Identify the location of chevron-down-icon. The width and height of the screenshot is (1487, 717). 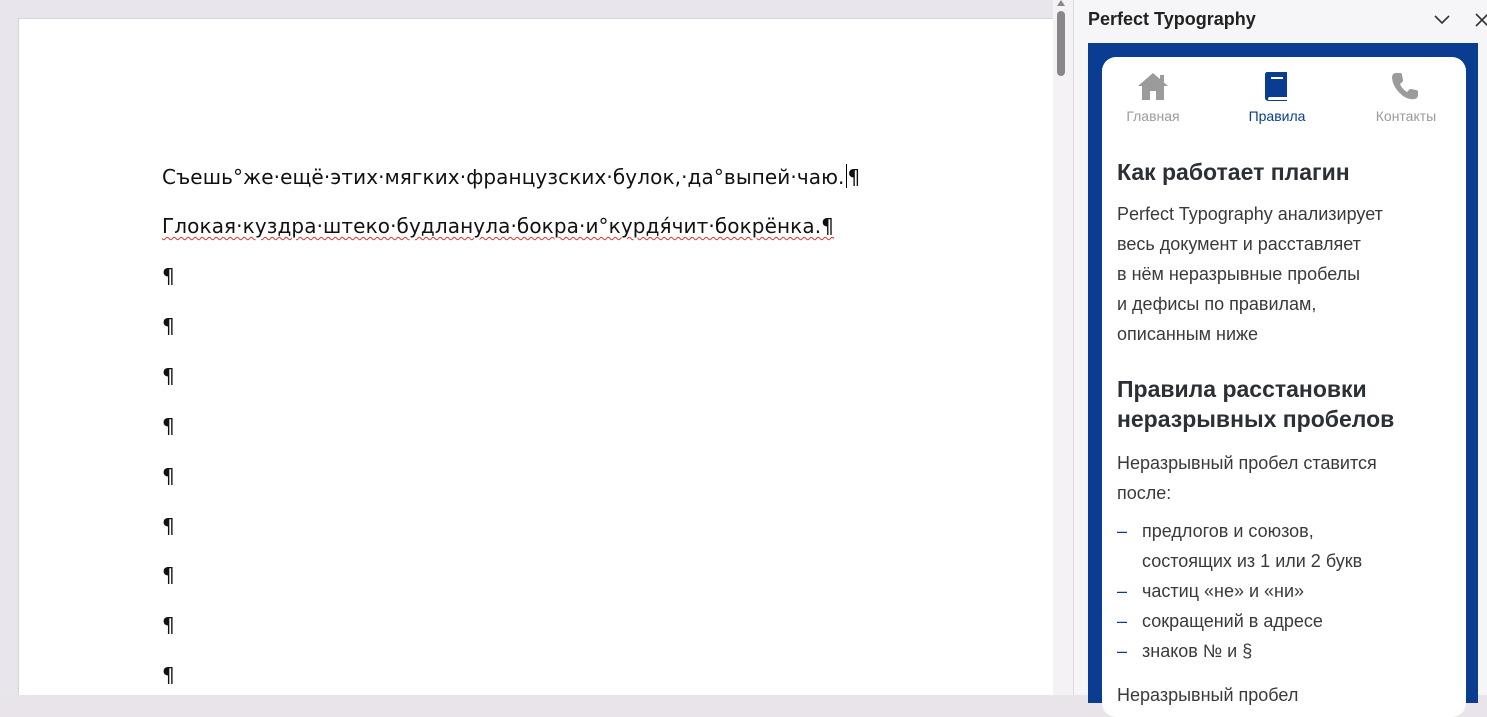
(1442, 20).